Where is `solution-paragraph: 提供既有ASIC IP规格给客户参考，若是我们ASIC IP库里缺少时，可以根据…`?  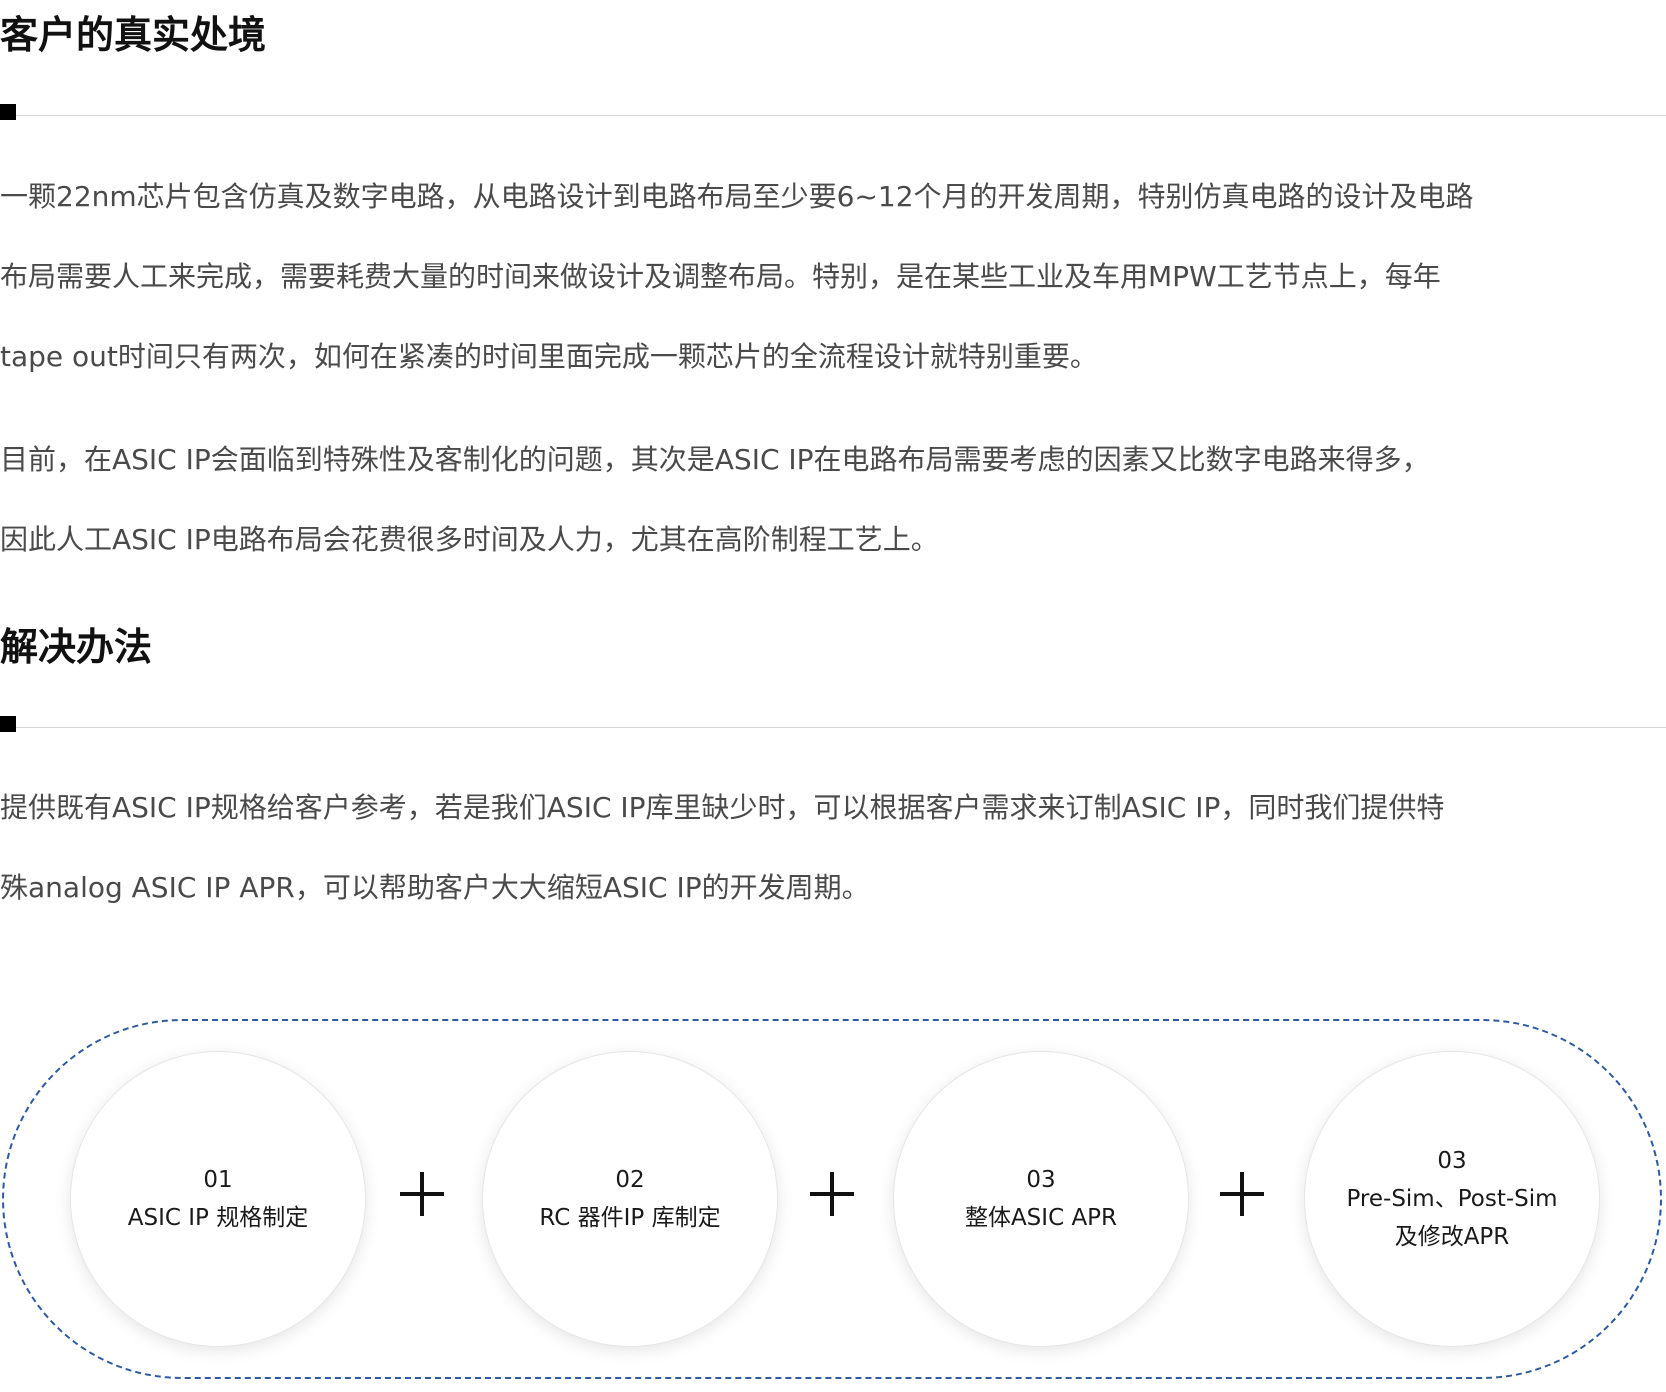
solution-paragraph: 提供既有ASIC IP规格给客户参考，若是我们ASIC IP库里缺少时，可以根据… is located at coordinates (833, 848).